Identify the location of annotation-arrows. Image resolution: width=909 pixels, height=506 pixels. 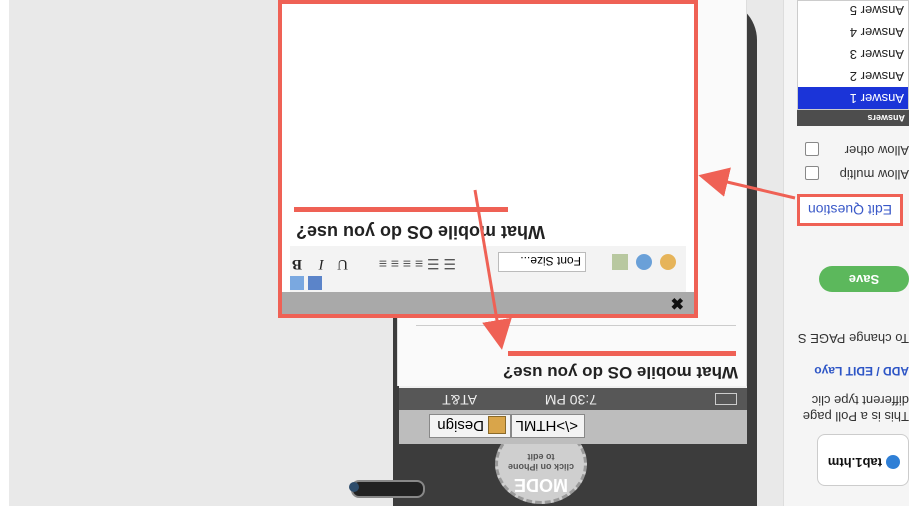
(634, 258).